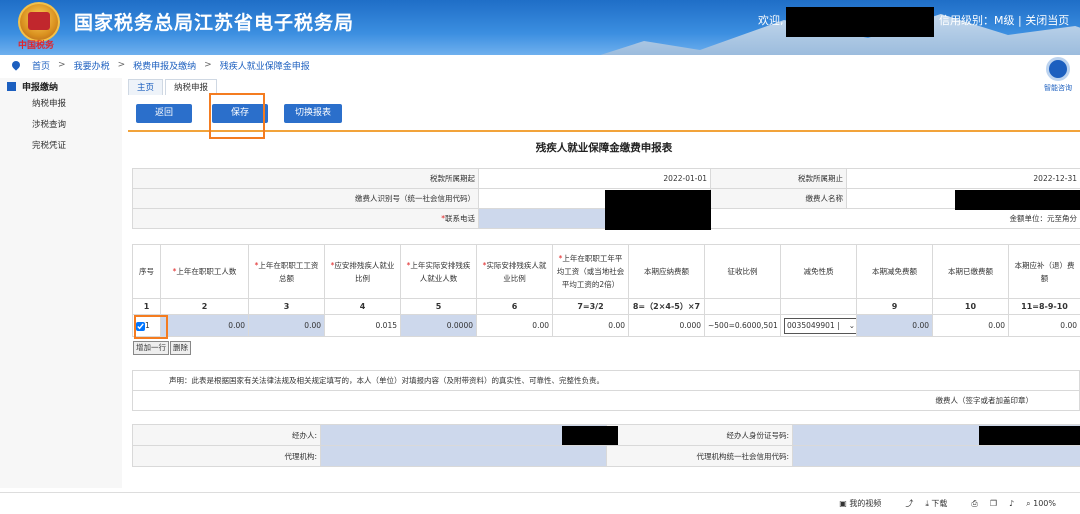 The width and height of the screenshot is (1080, 514). What do you see at coordinates (16, 65) in the screenshot?
I see `location-pin-icon` at bounding box center [16, 65].